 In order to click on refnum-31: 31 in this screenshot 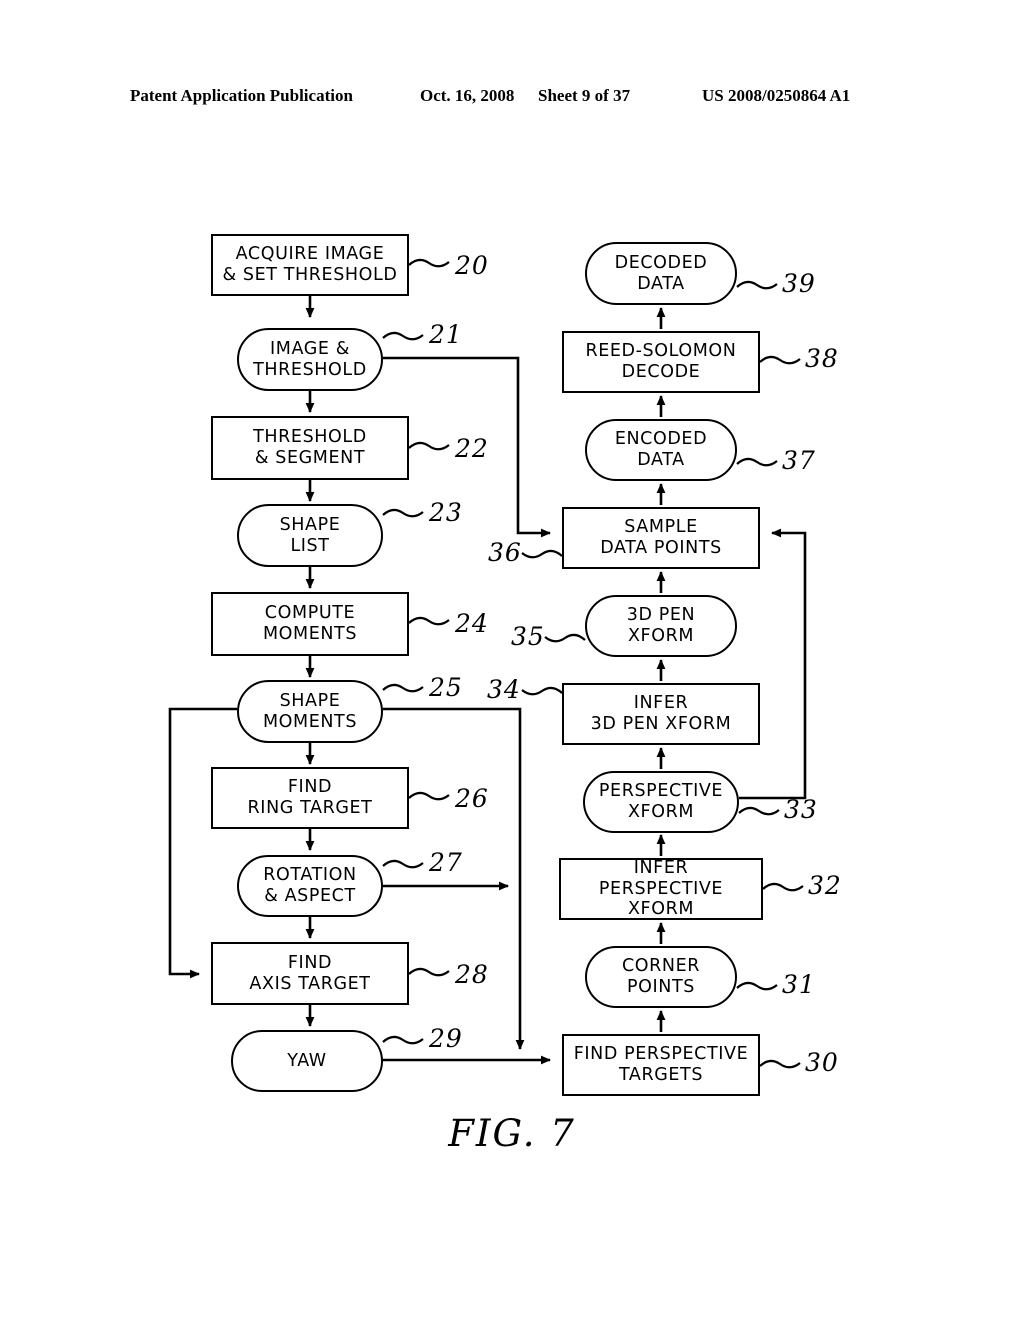, I will do `click(799, 984)`.